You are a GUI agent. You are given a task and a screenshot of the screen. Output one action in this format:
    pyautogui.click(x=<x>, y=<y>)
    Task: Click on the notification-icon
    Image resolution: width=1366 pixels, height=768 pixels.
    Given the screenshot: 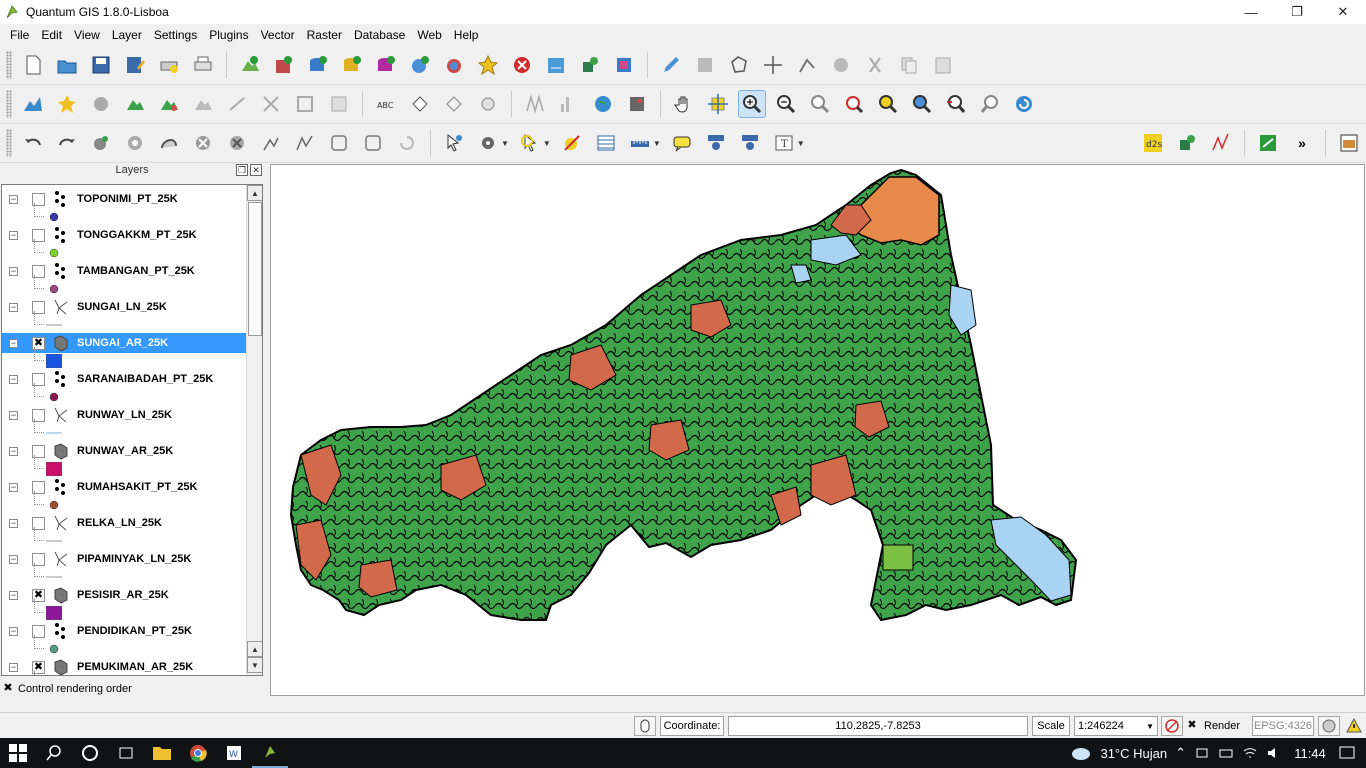 What is the action you would take?
    pyautogui.click(x=1347, y=753)
    